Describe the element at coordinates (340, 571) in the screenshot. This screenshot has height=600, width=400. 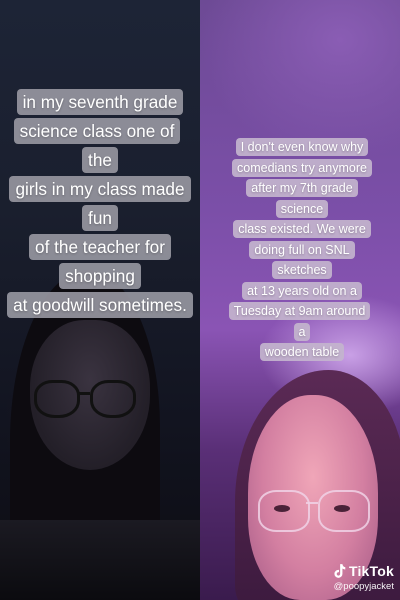
I see `tiktok-logo-icon` at that location.